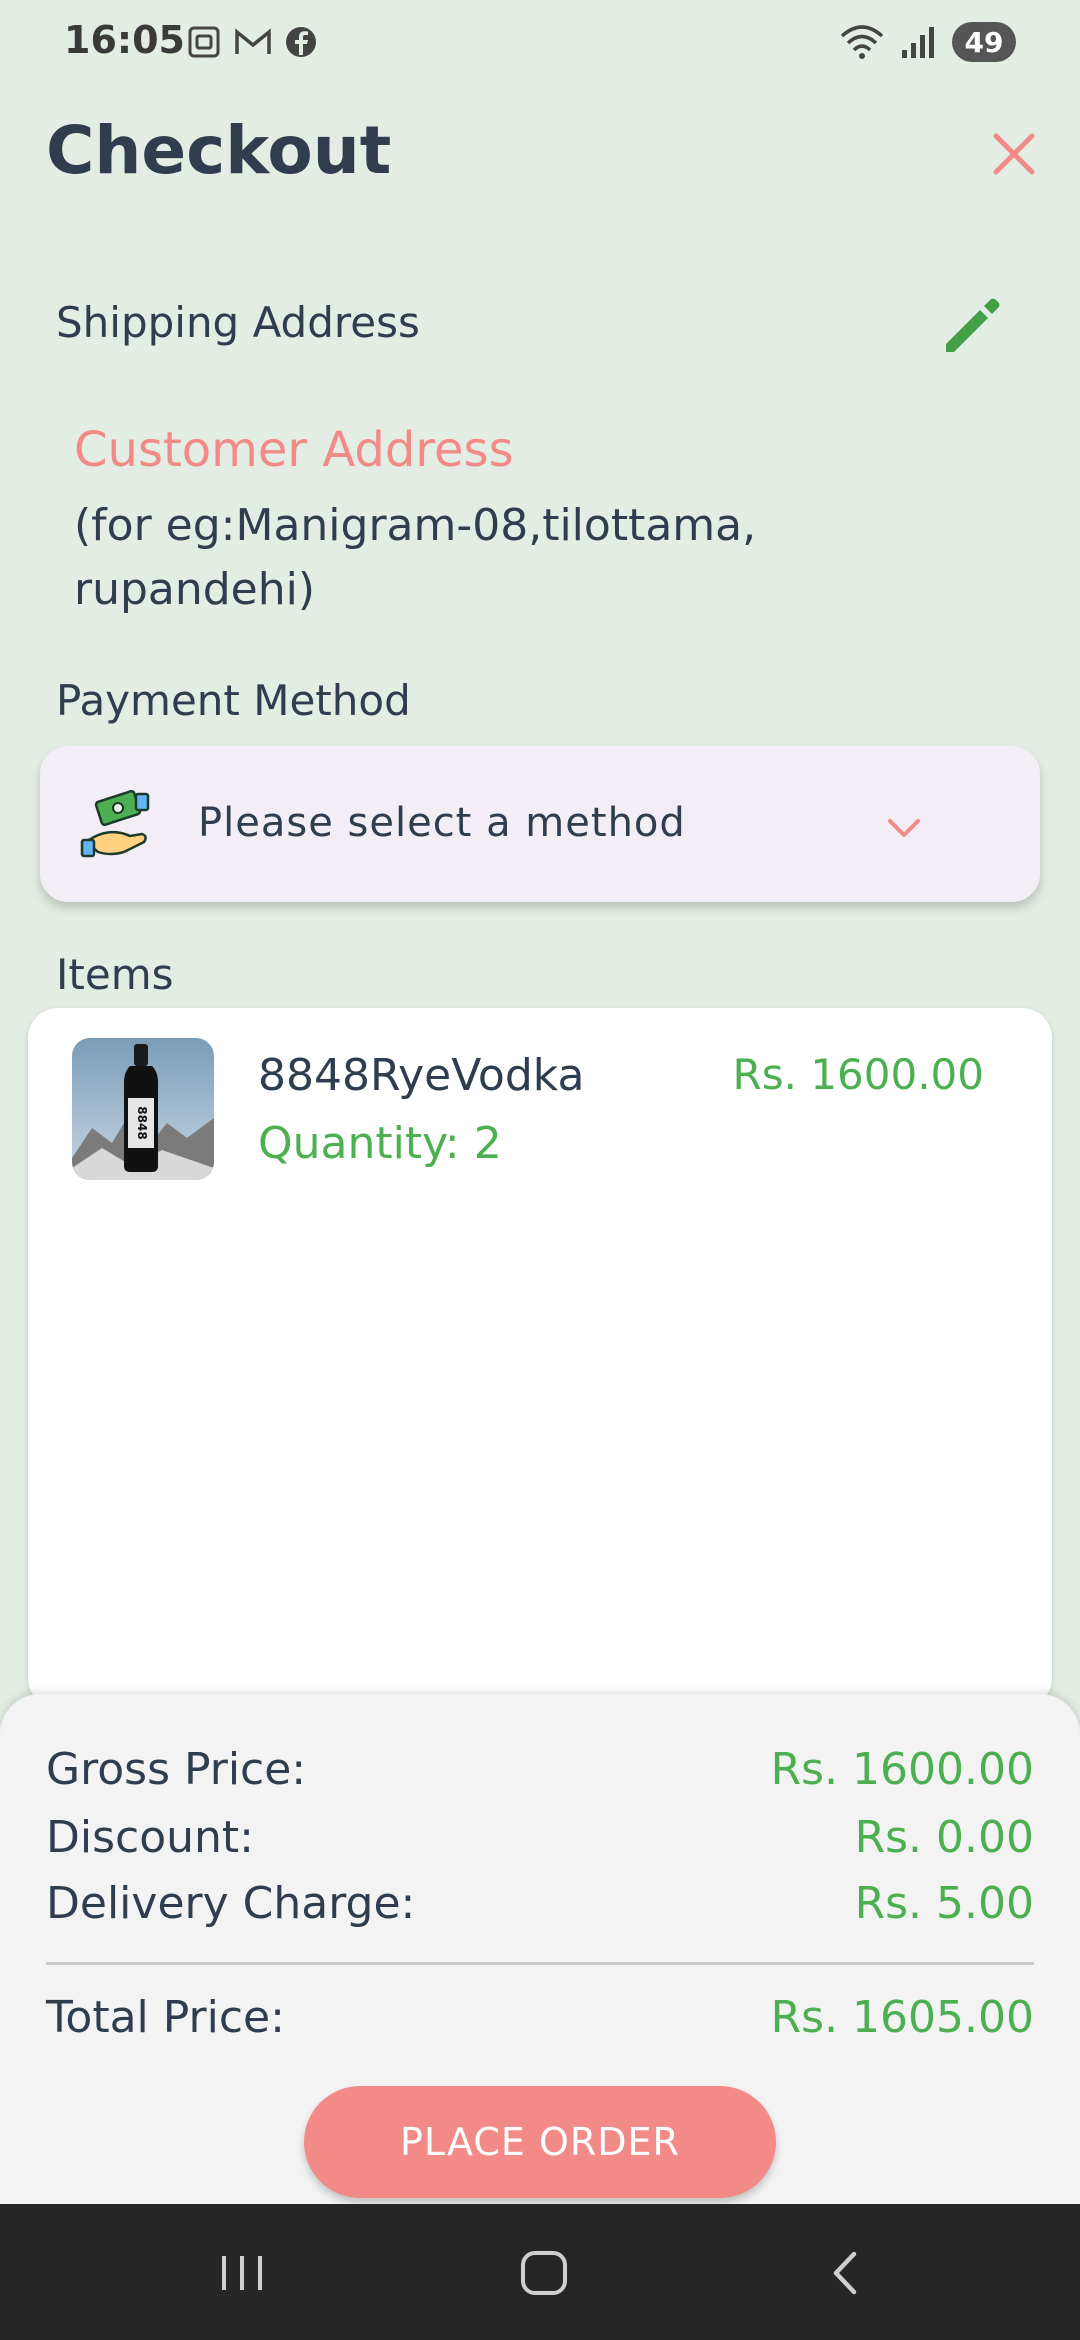 The width and height of the screenshot is (1080, 2340). Describe the element at coordinates (846, 2273) in the screenshot. I see `back-icon` at that location.